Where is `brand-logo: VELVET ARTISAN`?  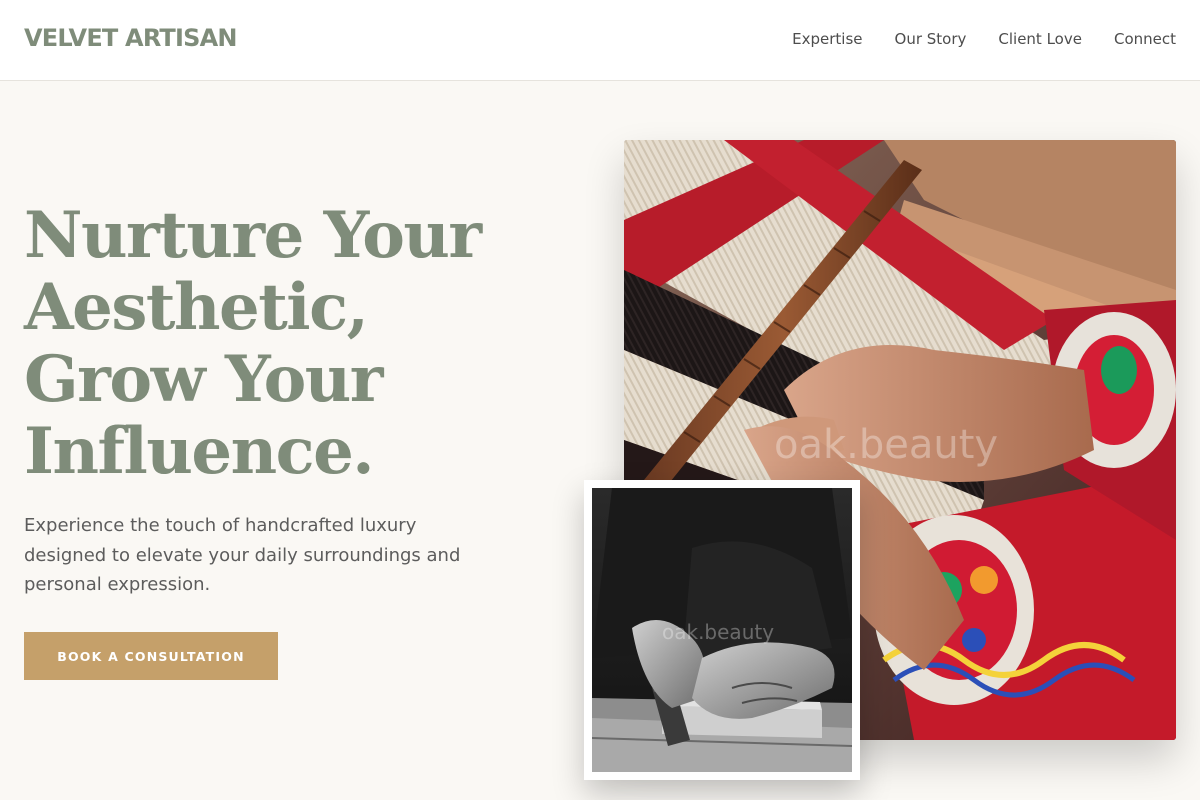 brand-logo: VELVET ARTISAN is located at coordinates (130, 38).